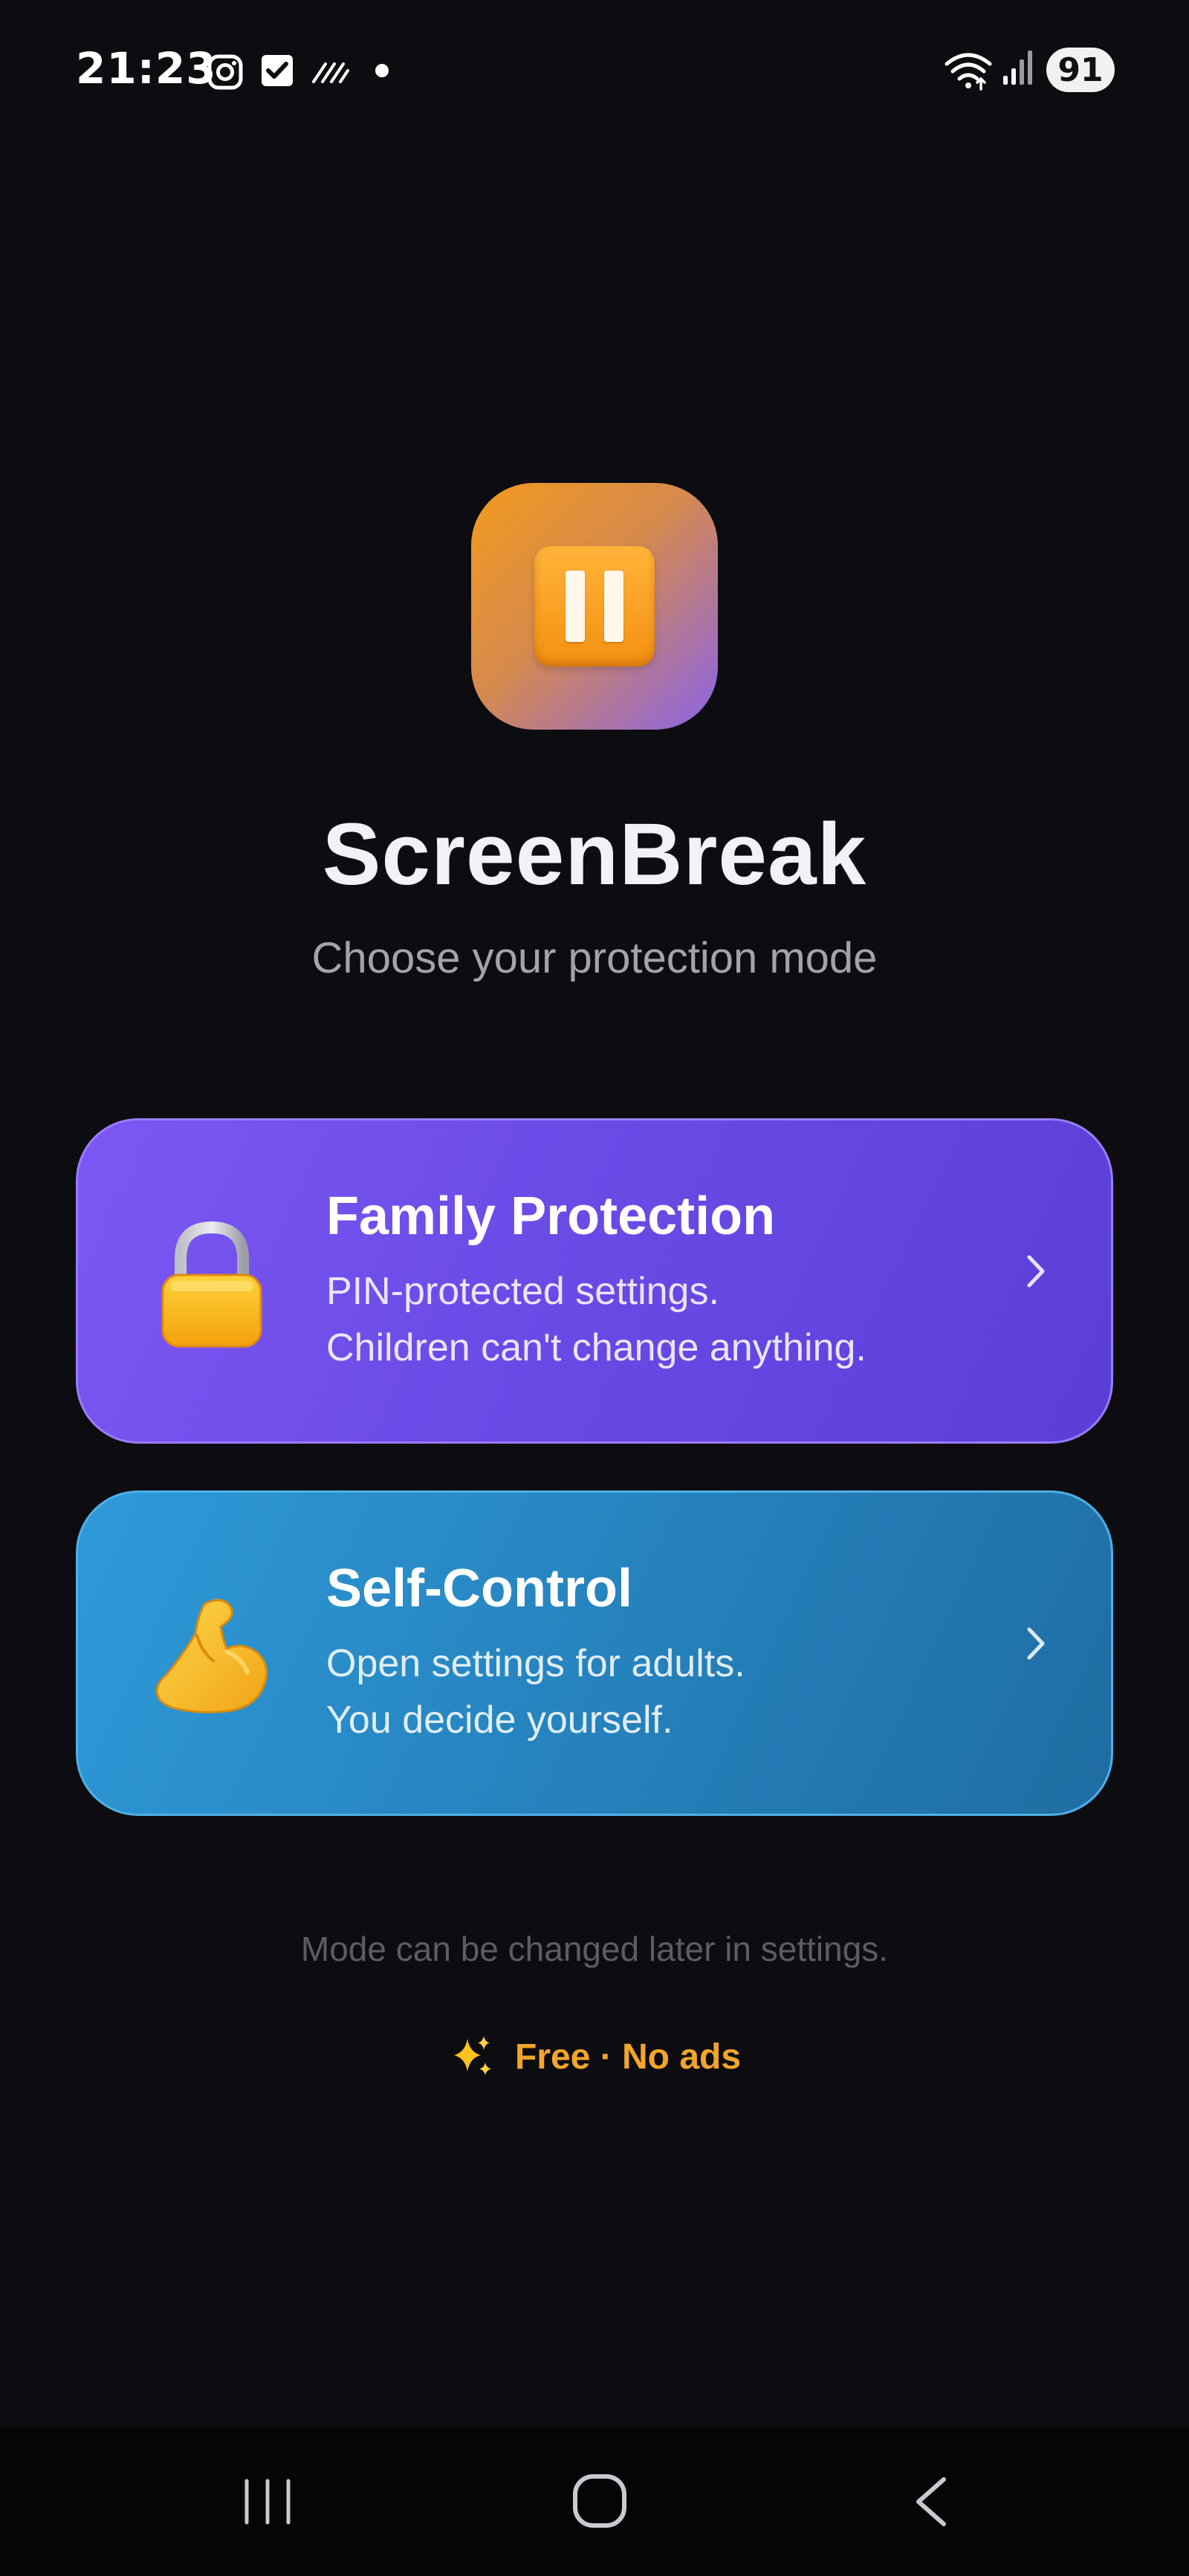 Image resolution: width=1189 pixels, height=2576 pixels. I want to click on navigation-bar, so click(594, 2501).